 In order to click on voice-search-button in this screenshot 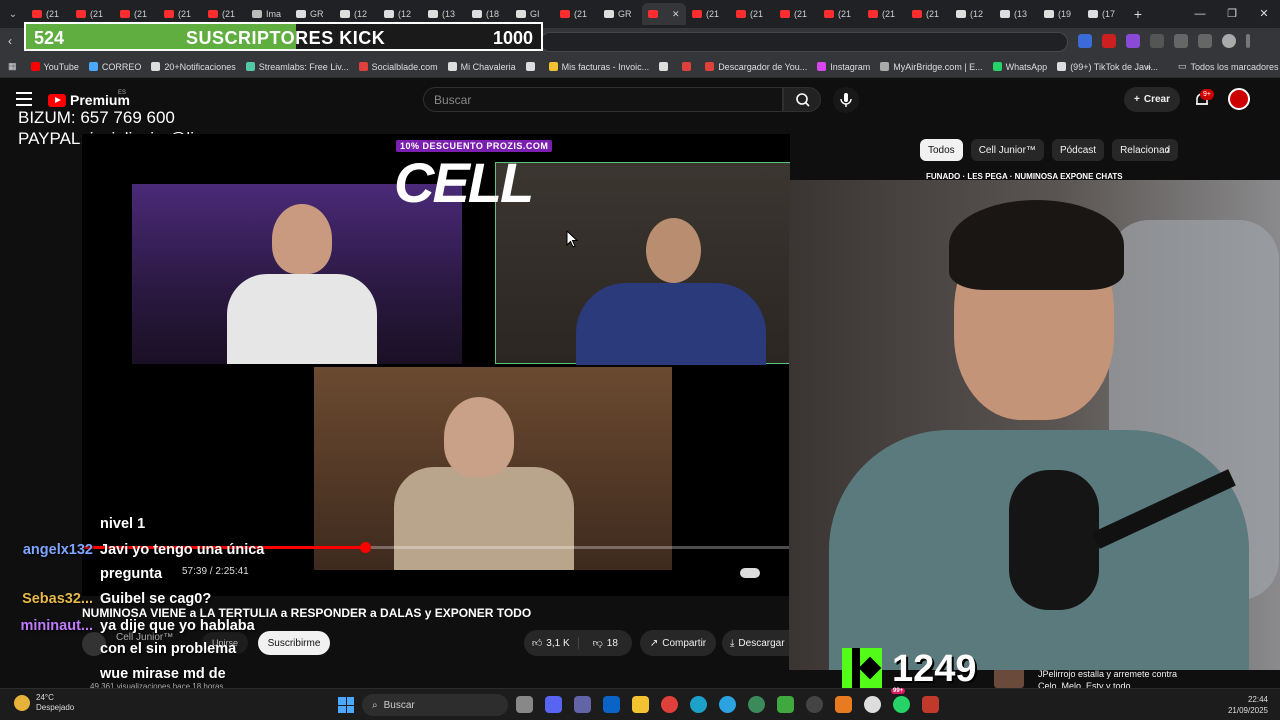, I will do `click(846, 100)`.